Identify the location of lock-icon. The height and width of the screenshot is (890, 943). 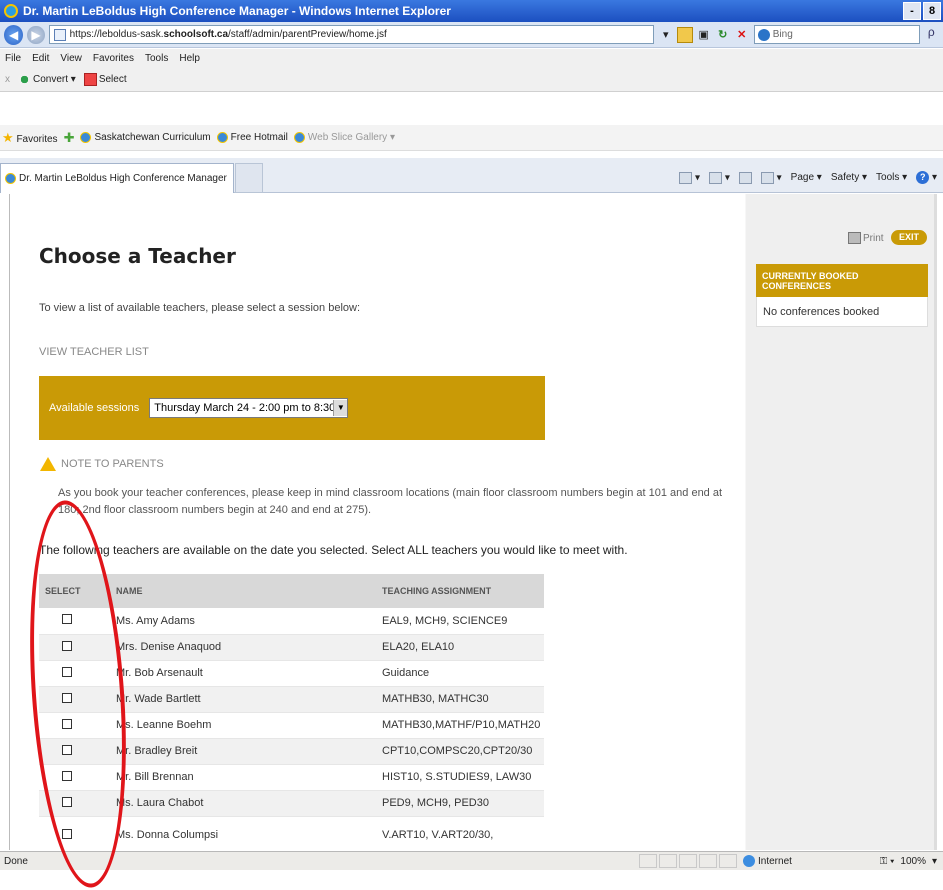
(684, 34).